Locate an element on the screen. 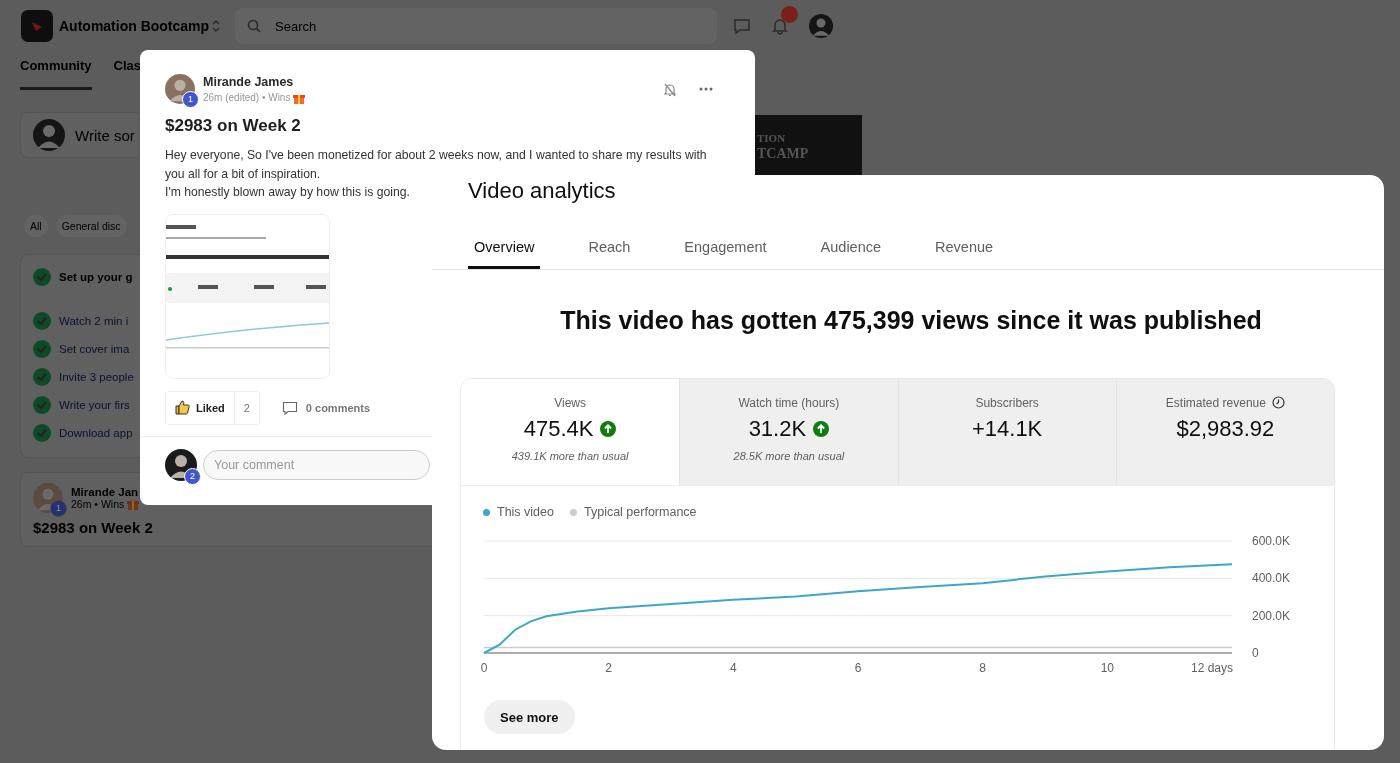 The height and width of the screenshot is (763, 1400). nav-tab: Community is located at coordinates (56, 71).